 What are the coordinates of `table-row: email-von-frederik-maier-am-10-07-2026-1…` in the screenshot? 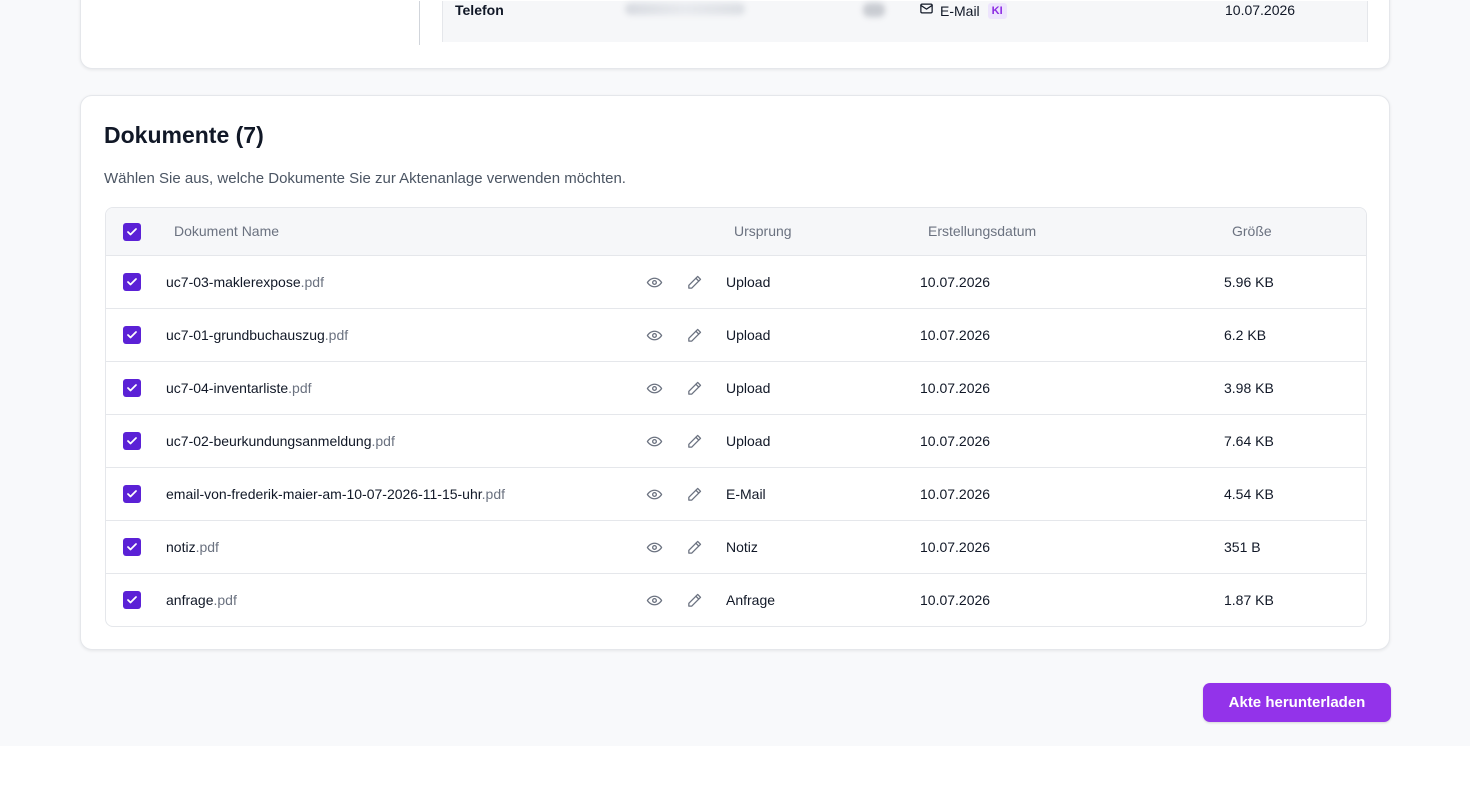 It's located at (736, 494).